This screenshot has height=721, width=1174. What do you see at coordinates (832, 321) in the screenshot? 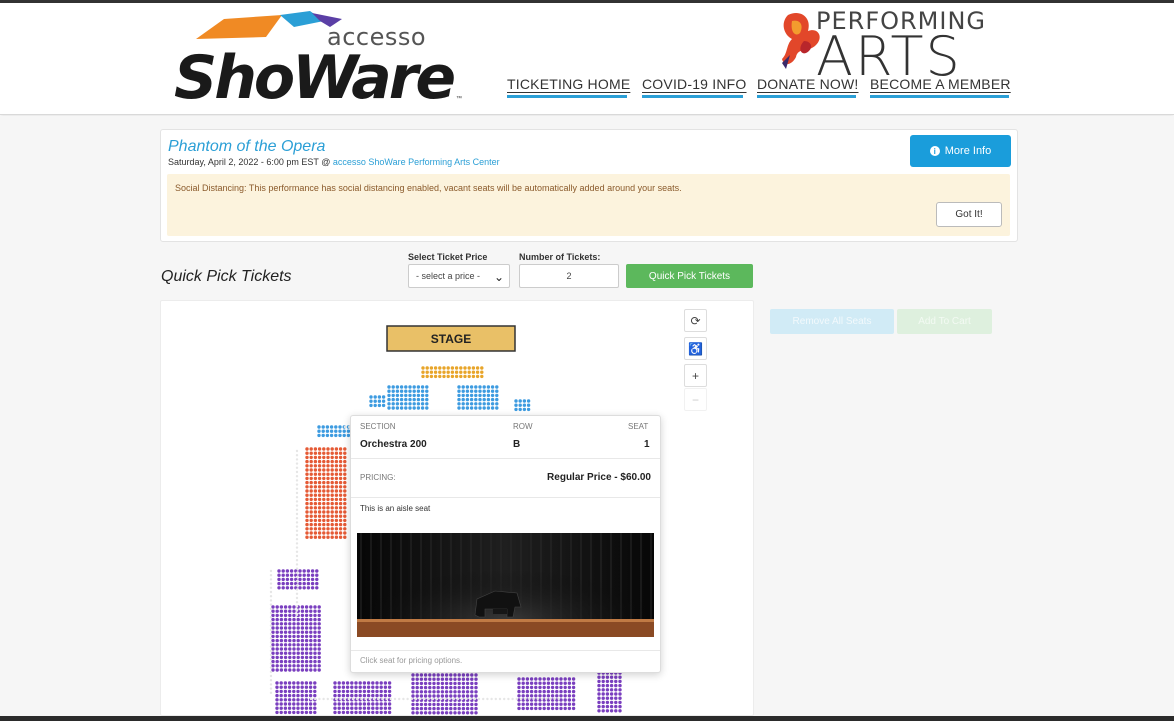
I see `remove-all-seats-button: Remove All Seats` at bounding box center [832, 321].